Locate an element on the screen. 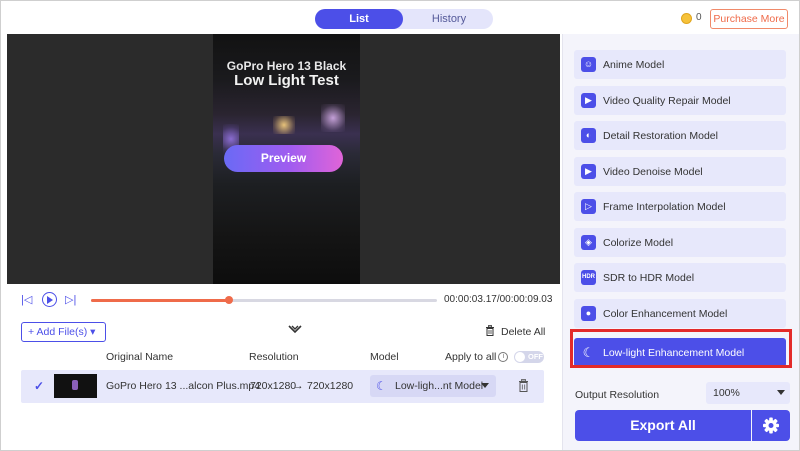 Image resolution: width=800 pixels, height=451 pixels. arrow-right-icon: → is located at coordinates (298, 386).